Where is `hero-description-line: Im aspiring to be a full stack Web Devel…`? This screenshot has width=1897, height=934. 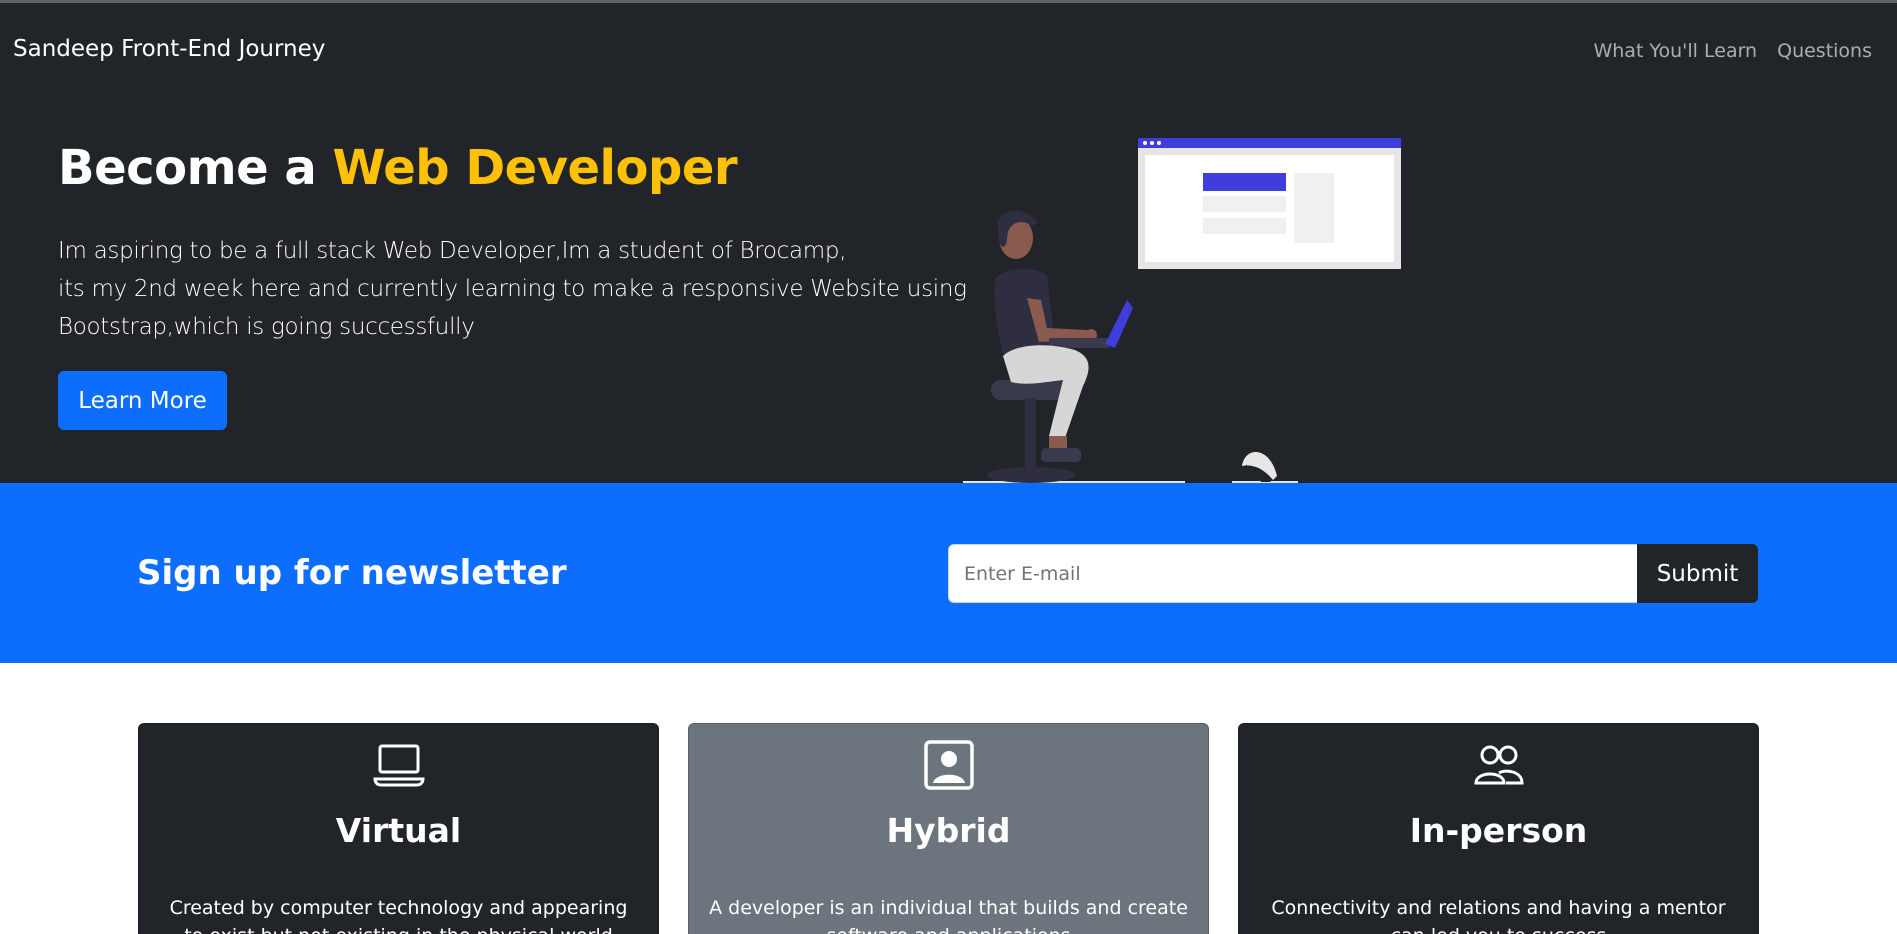
hero-description-line: Im aspiring to be a full stack Web Devel… is located at coordinates (452, 251).